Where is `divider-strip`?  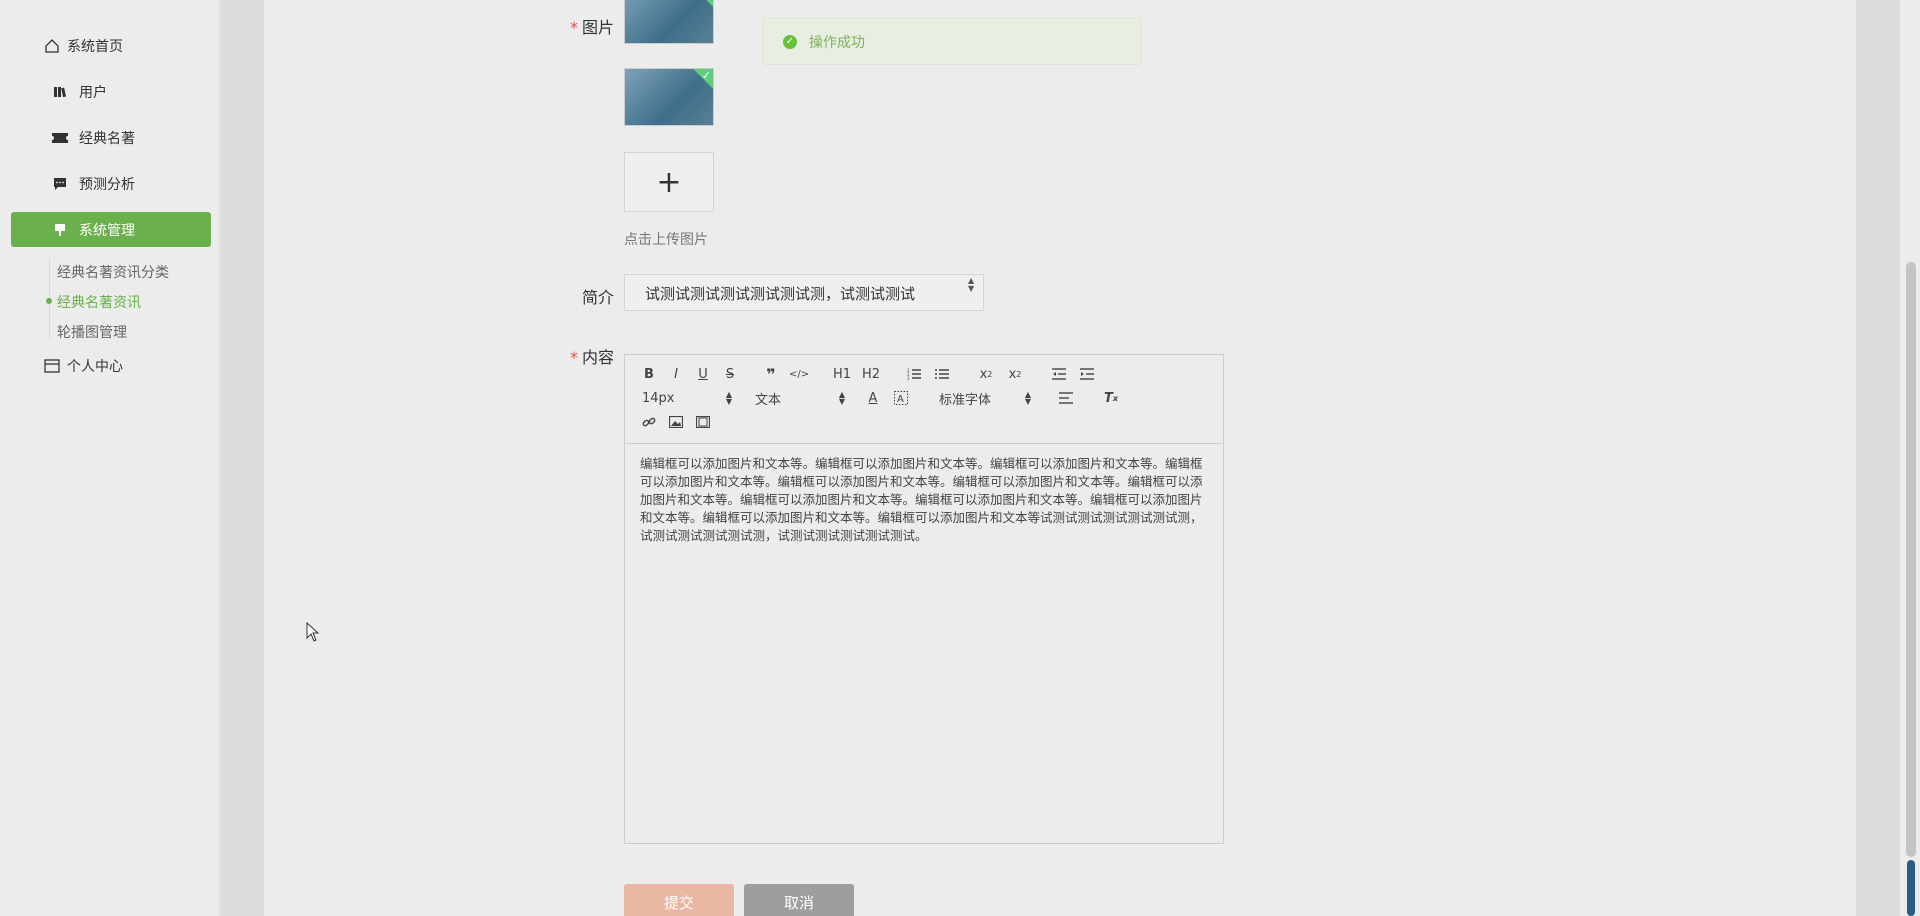 divider-strip is located at coordinates (242, 458).